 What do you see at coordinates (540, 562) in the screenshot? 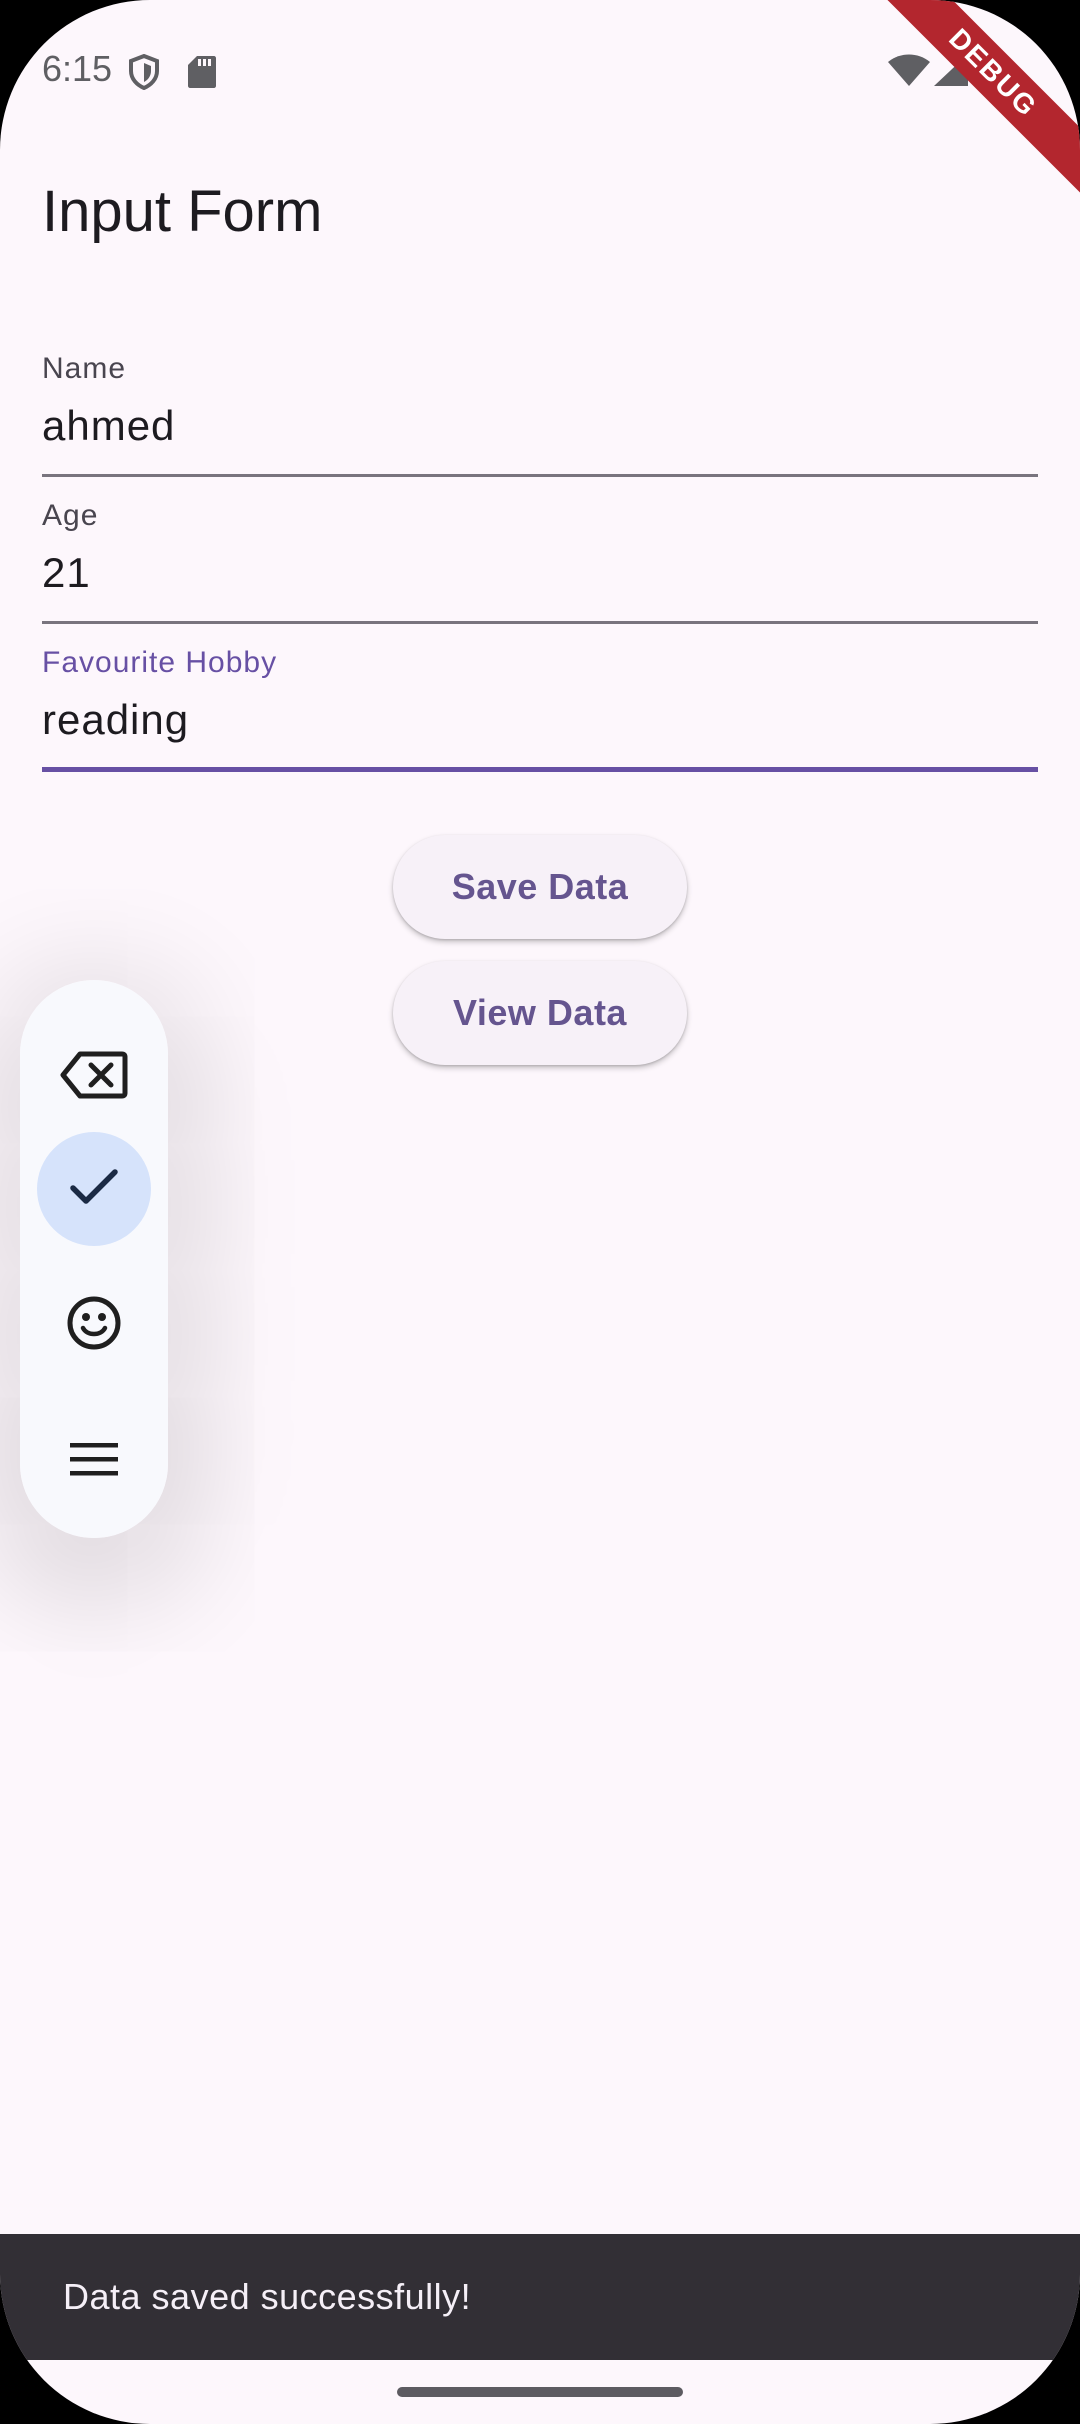
I see `age-field: Age 21` at bounding box center [540, 562].